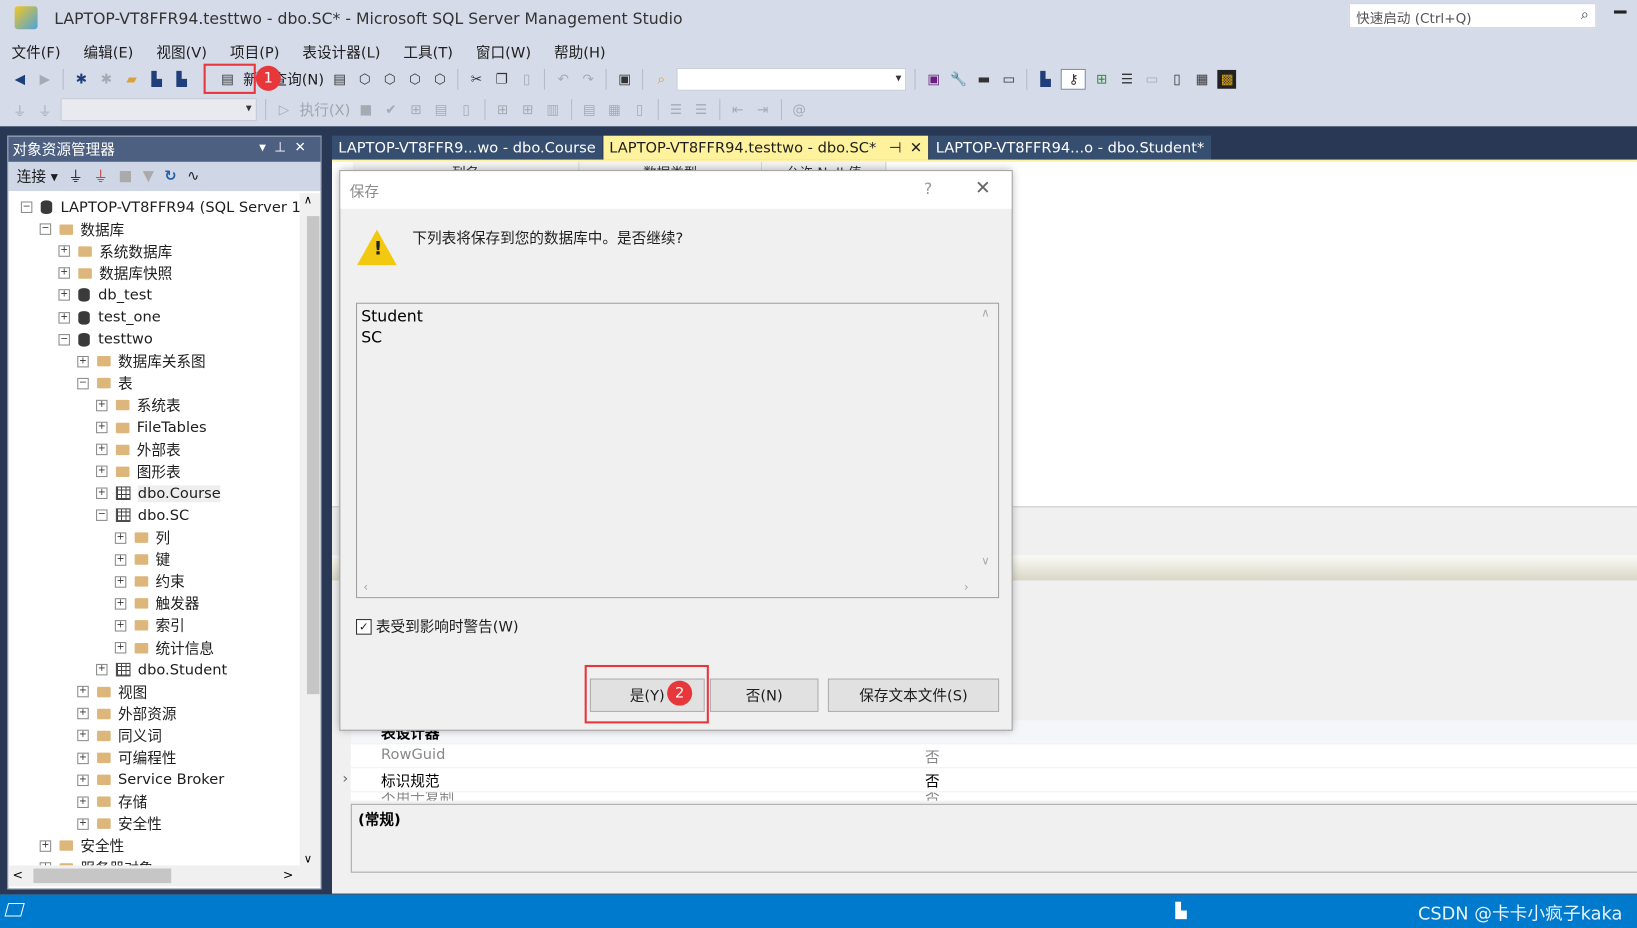  I want to click on dax-query-icon: ⬡, so click(440, 79).